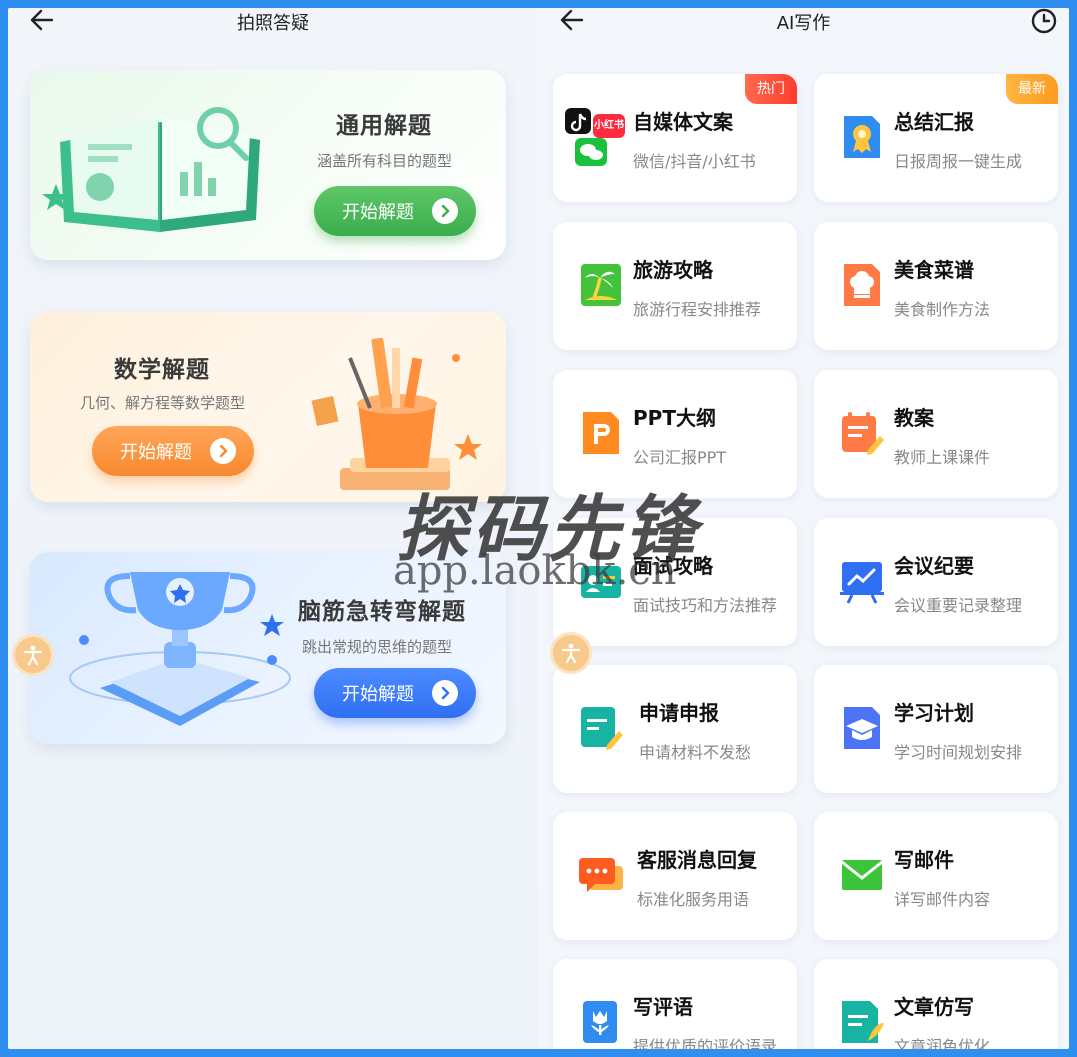 This screenshot has width=1077, height=1057. What do you see at coordinates (535, 571) in the screenshot?
I see `watermark-url: app.laokbk.cn` at bounding box center [535, 571].